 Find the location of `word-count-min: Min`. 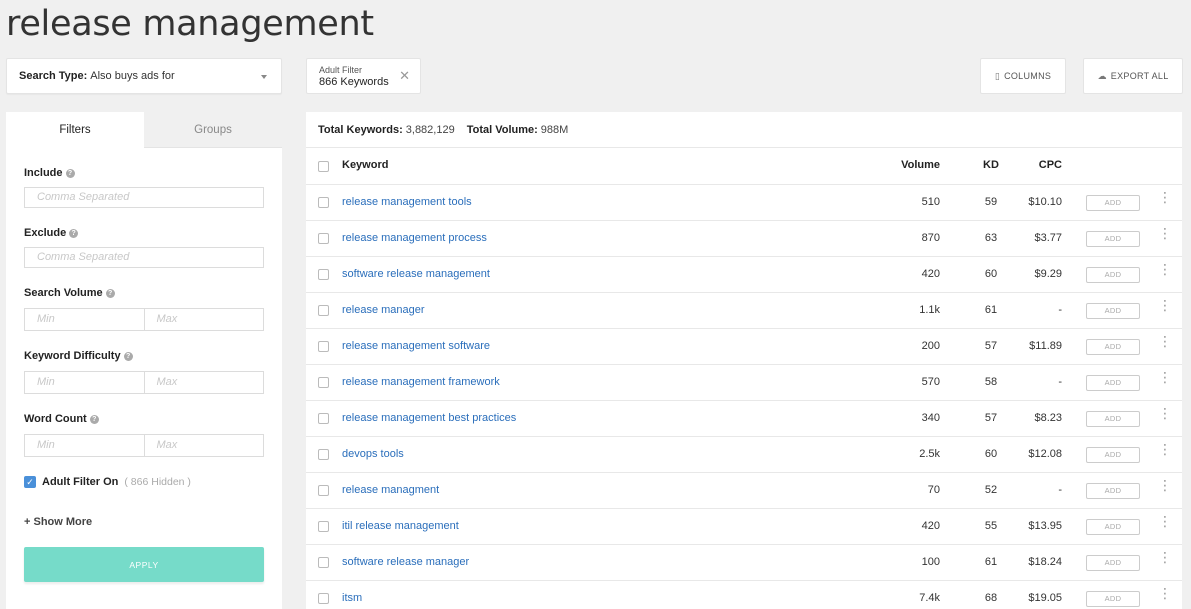

word-count-min: Min is located at coordinates (85, 445).